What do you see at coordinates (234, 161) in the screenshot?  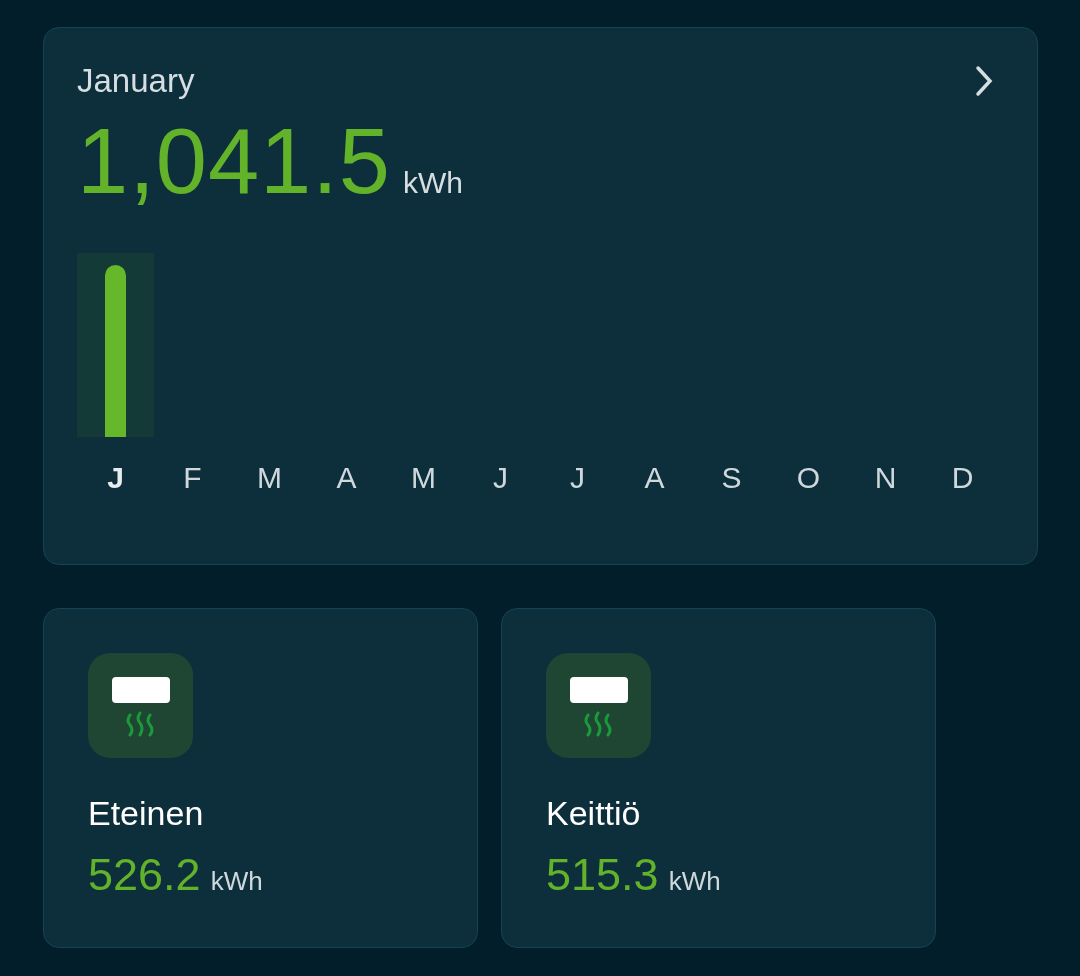 I see `total-value: 1,041.5` at bounding box center [234, 161].